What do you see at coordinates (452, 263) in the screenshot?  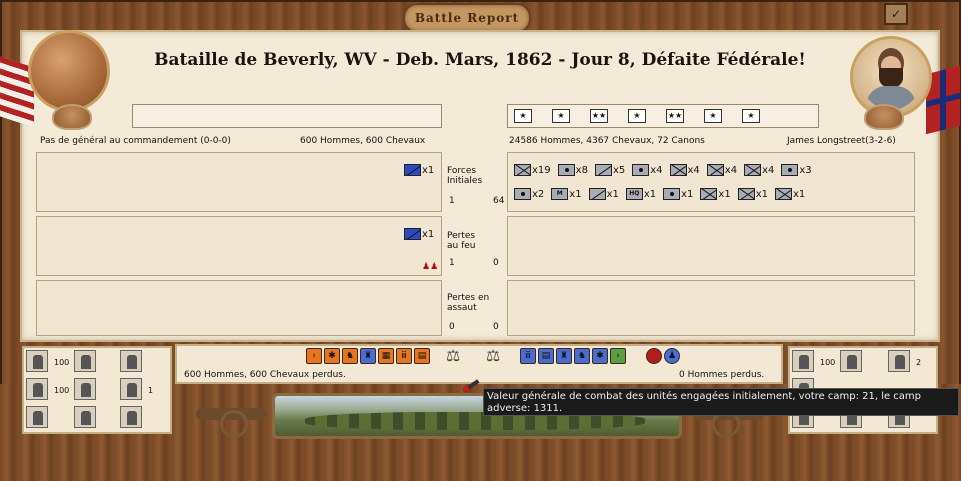 I see `fire-left-value: 1` at bounding box center [452, 263].